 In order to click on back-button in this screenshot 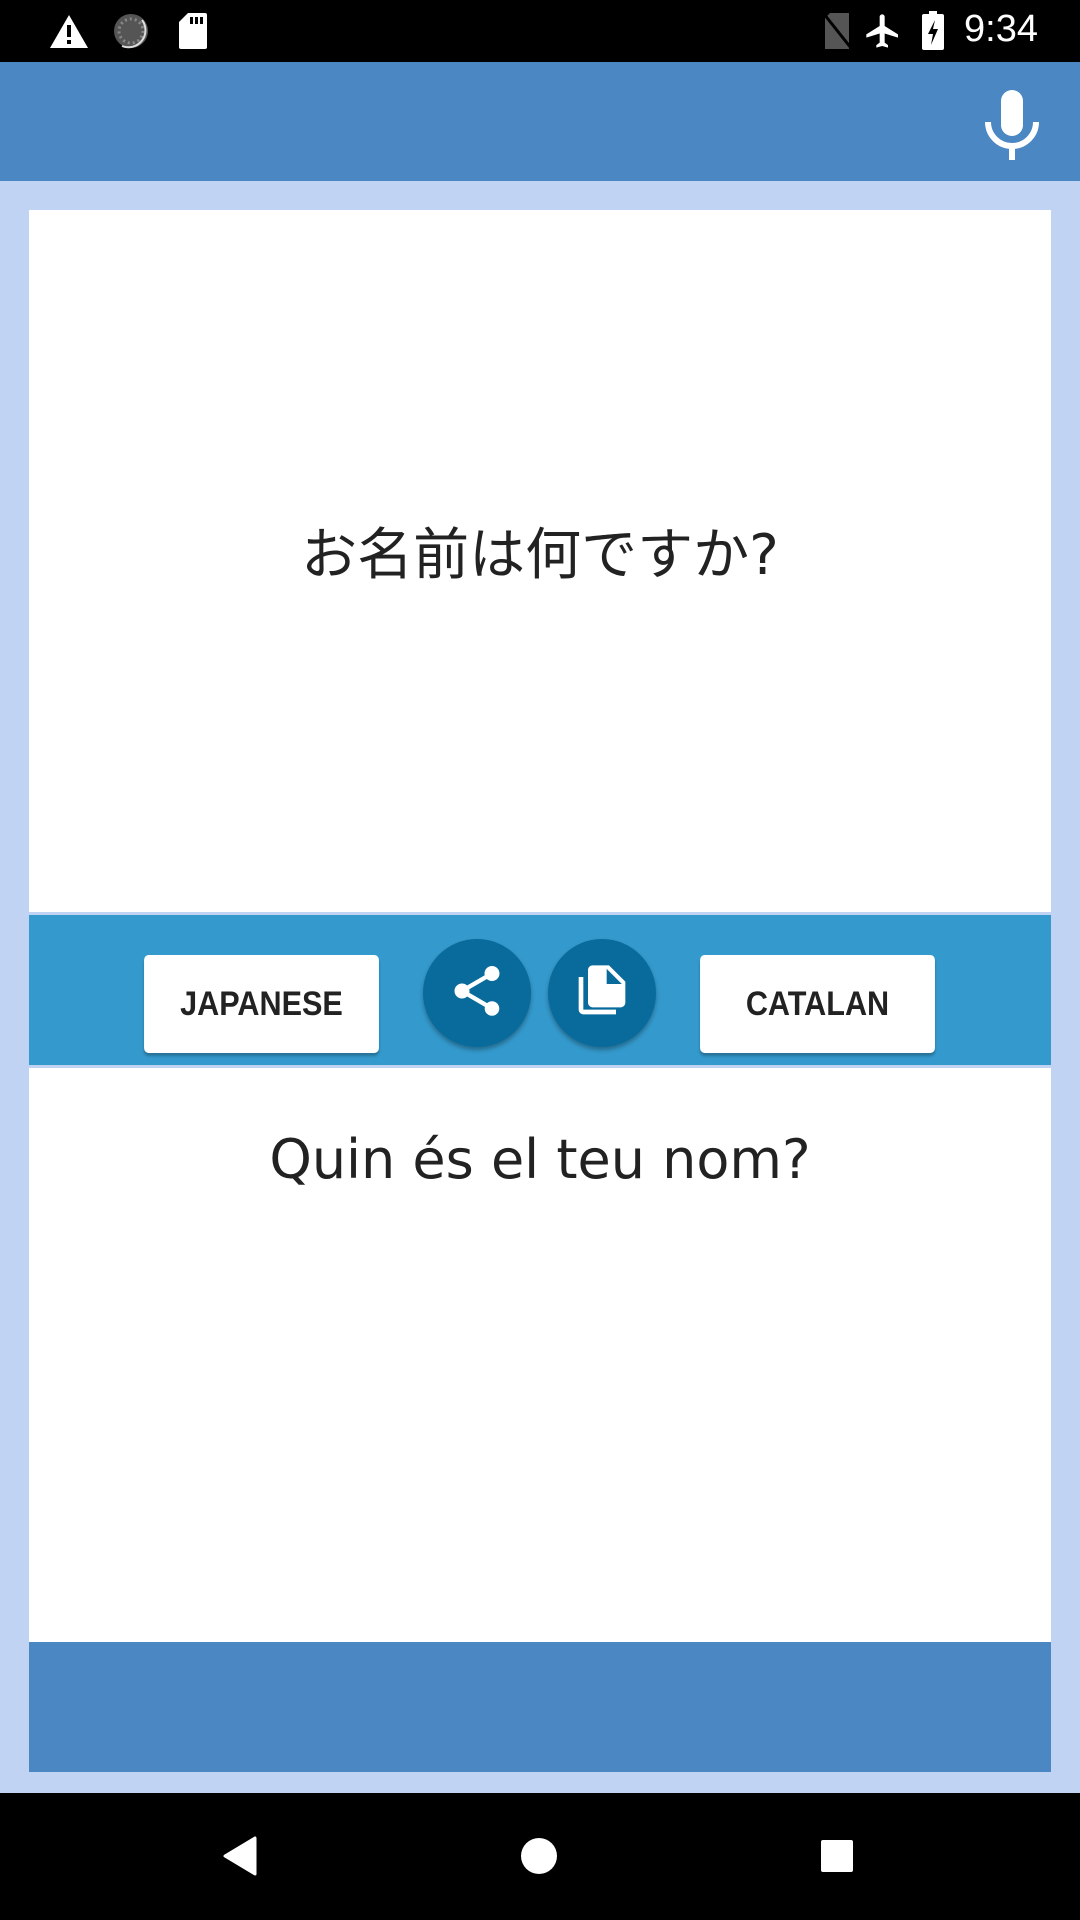, I will do `click(240, 1858)`.